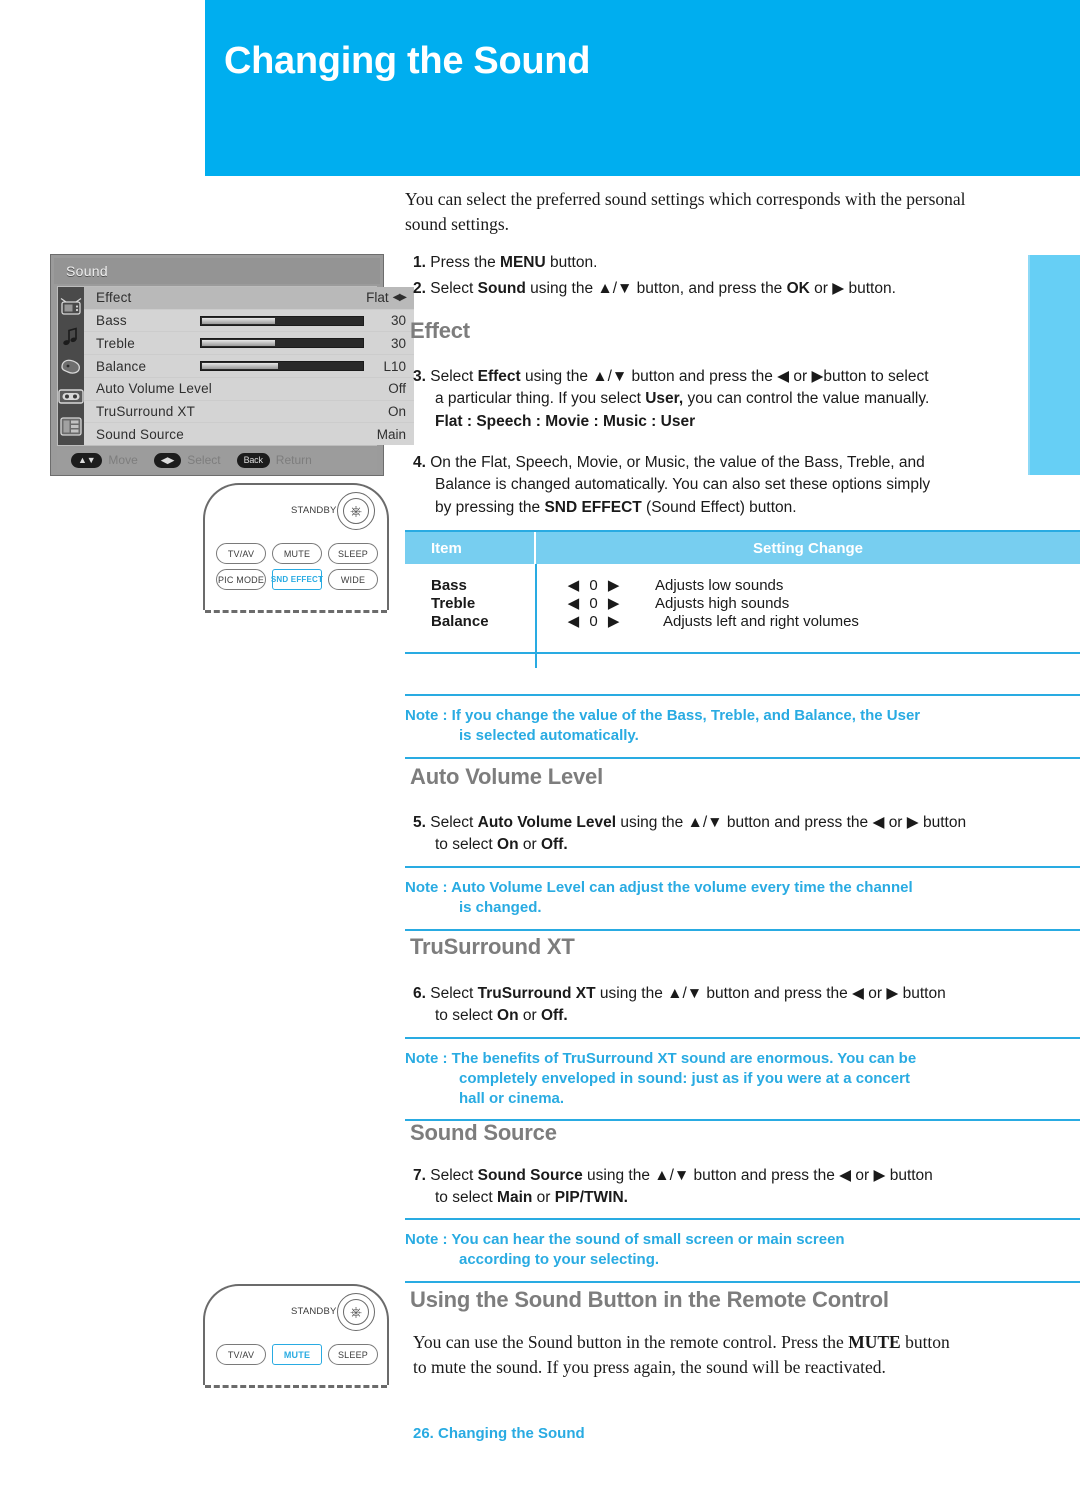 The height and width of the screenshot is (1491, 1080). Describe the element at coordinates (500, 907) in the screenshot. I see `note-2-line-2: is changed.` at that location.